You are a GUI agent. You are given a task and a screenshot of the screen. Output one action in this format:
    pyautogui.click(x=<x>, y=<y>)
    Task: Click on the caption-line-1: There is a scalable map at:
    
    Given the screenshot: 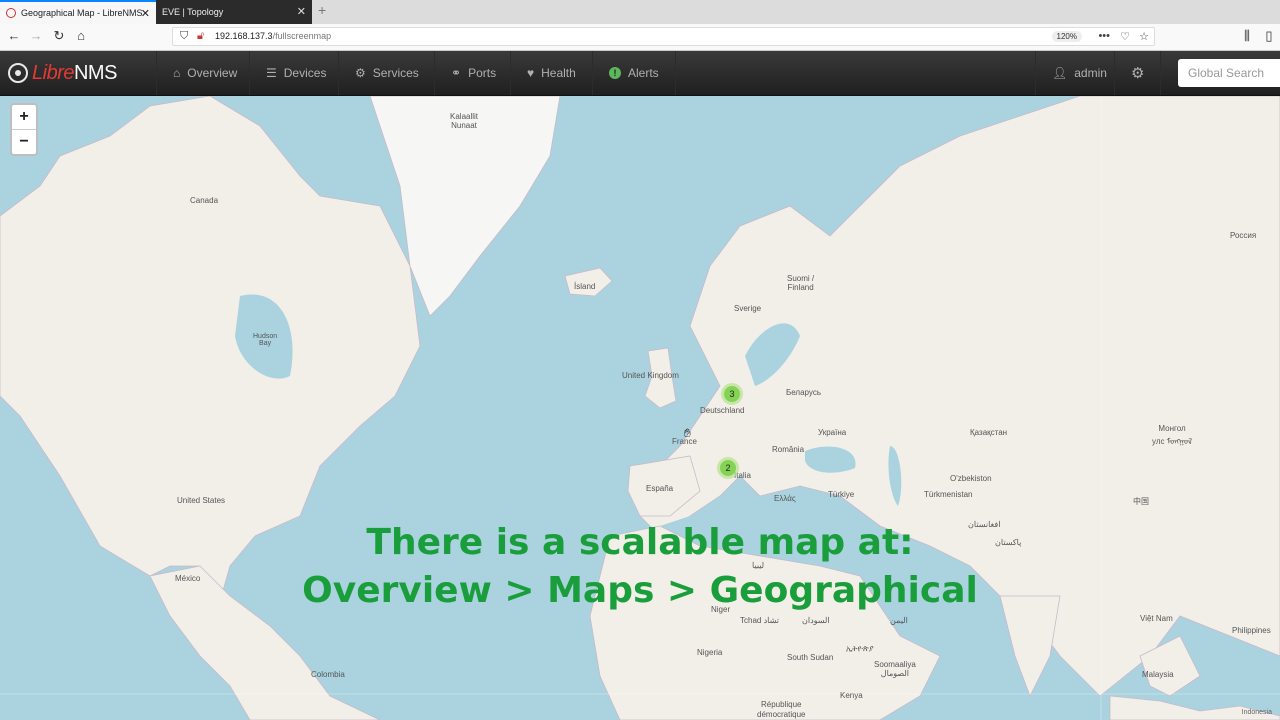 What is the action you would take?
    pyautogui.click(x=640, y=542)
    